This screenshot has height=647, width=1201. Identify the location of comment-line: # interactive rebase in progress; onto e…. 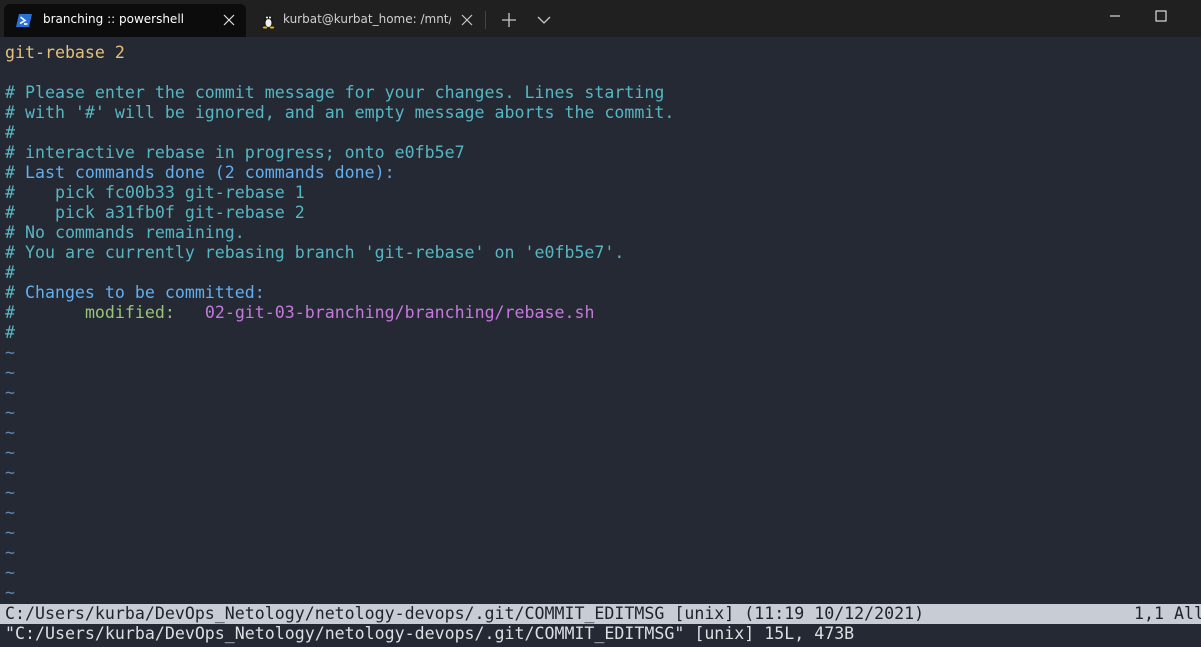
(235, 152).